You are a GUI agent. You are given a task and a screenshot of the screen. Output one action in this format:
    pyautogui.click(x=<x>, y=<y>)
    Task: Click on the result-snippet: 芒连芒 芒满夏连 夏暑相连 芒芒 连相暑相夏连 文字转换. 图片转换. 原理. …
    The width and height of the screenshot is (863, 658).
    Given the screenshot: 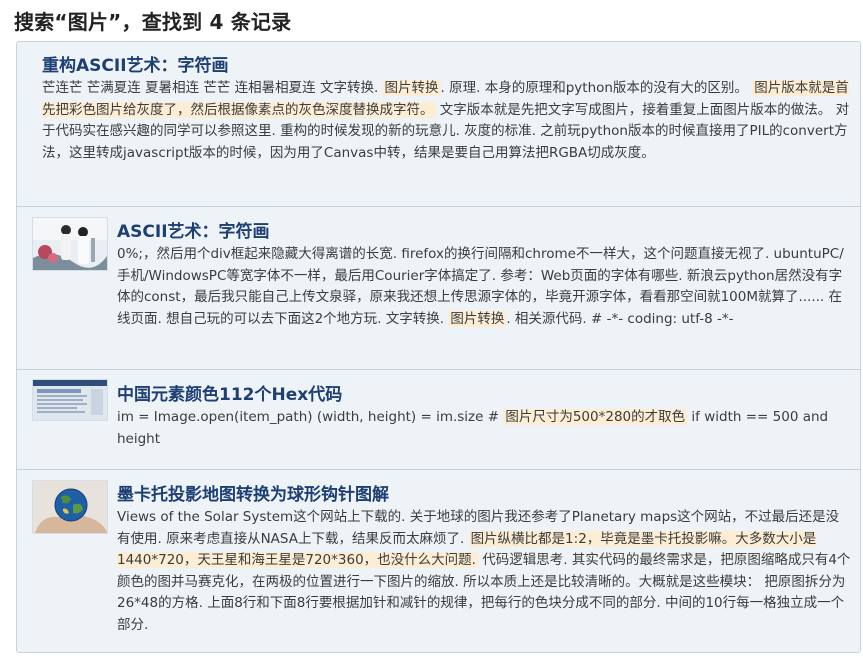 What is the action you would take?
    pyautogui.click(x=447, y=121)
    